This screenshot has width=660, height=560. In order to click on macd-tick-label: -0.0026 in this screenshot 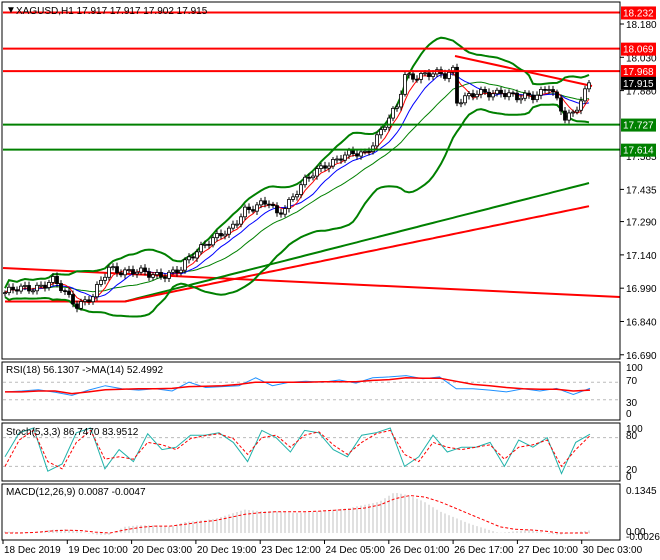, I will do `click(643, 537)`.